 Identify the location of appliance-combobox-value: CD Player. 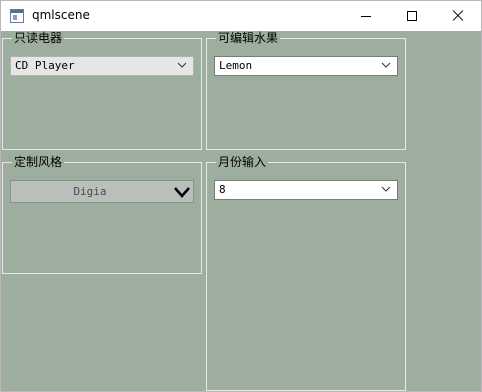
(45, 65).